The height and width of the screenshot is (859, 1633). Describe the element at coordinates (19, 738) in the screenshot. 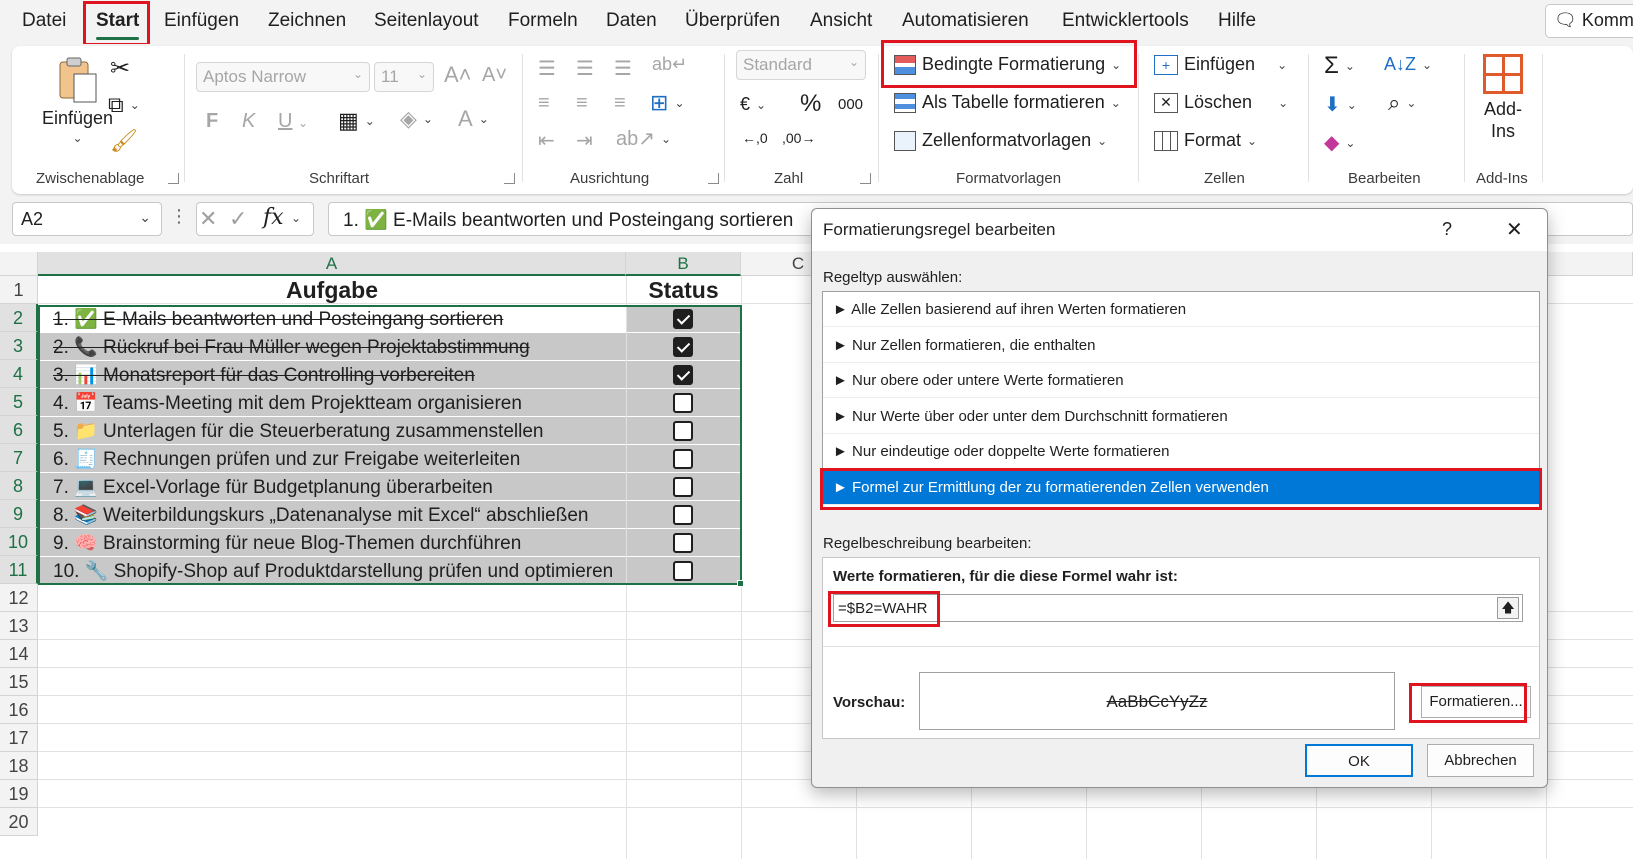

I see `row-header: 17` at that location.